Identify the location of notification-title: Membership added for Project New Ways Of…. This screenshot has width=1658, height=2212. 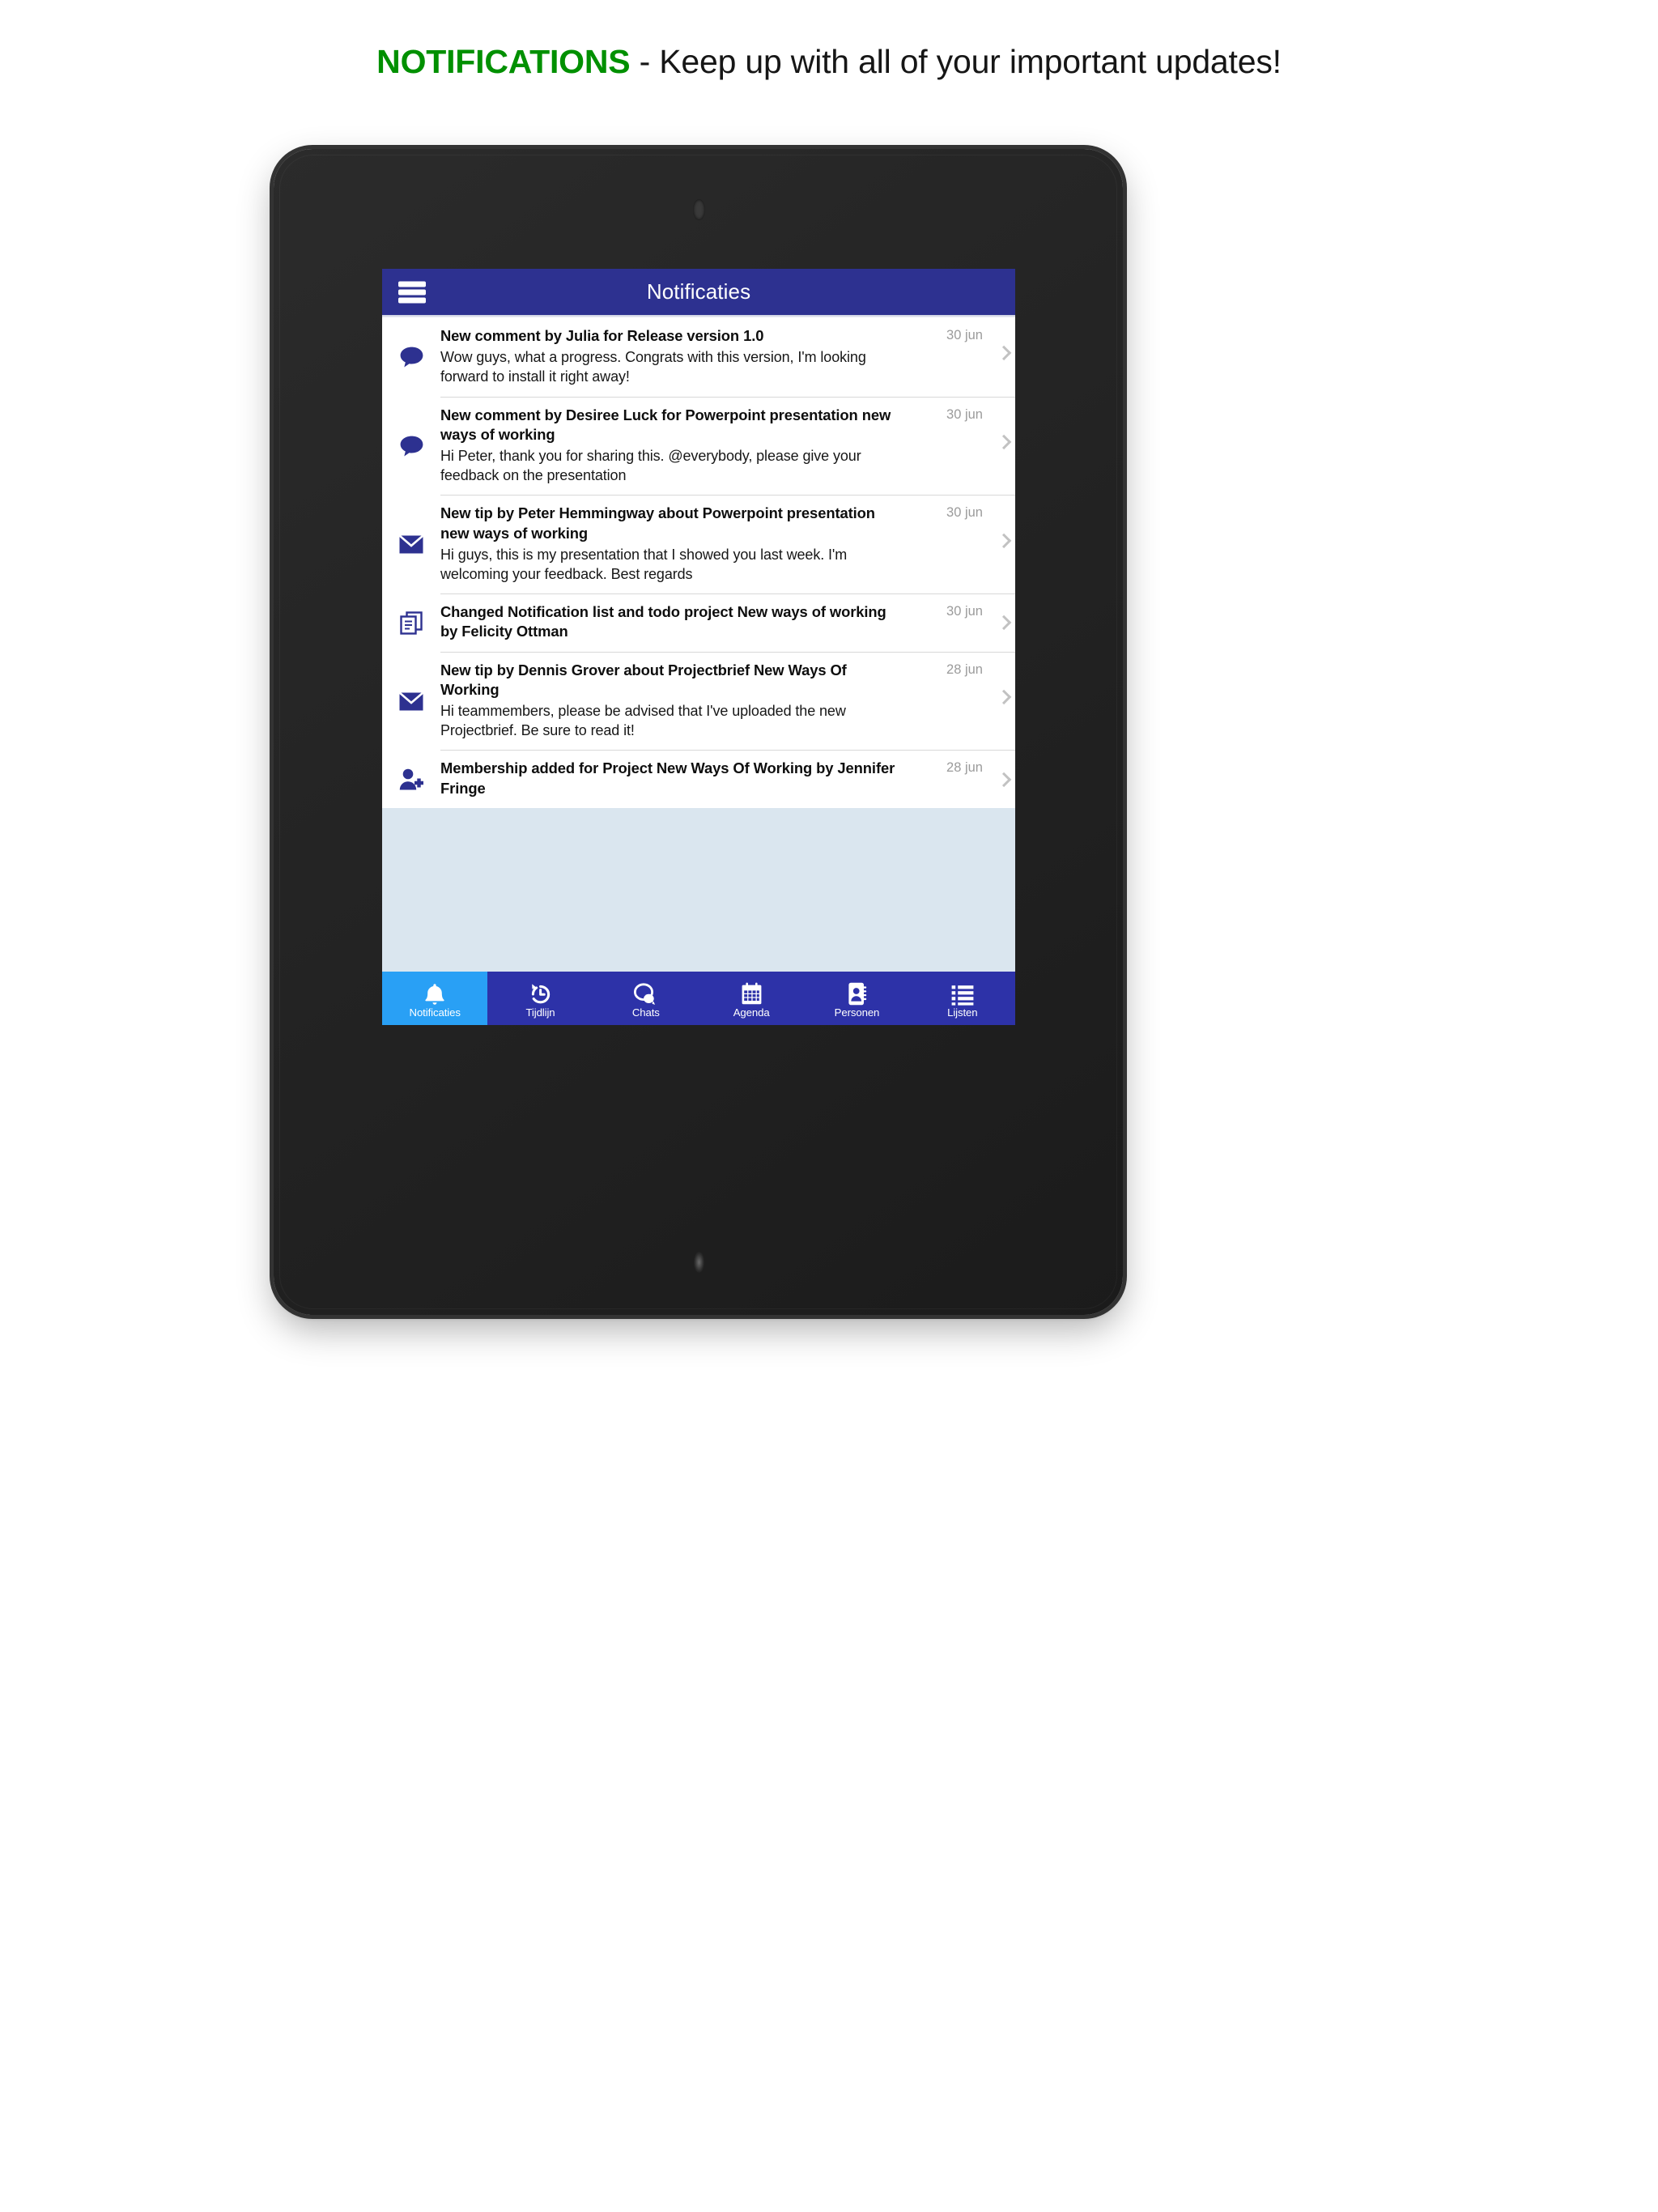
(667, 778).